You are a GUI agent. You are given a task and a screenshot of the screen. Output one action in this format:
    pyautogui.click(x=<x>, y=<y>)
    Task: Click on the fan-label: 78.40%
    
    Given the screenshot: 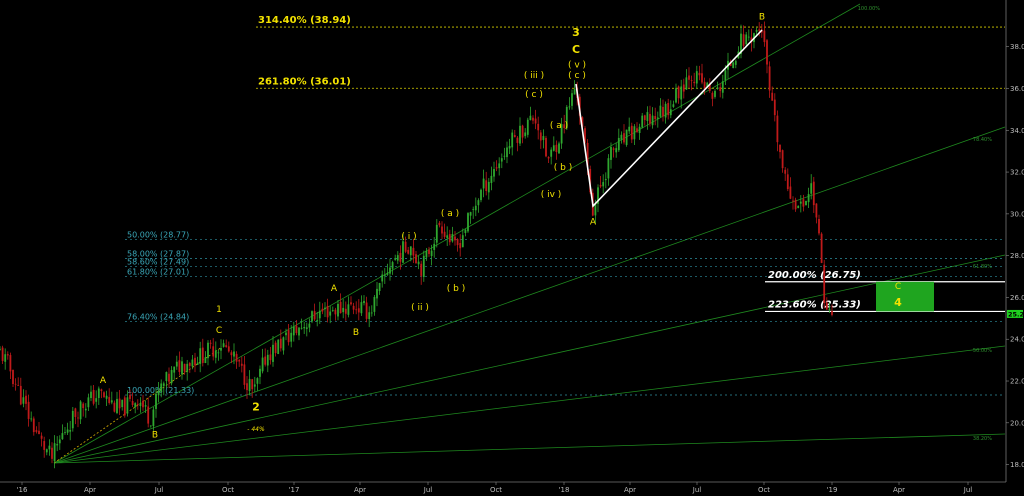 What is the action you would take?
    pyautogui.click(x=982, y=140)
    